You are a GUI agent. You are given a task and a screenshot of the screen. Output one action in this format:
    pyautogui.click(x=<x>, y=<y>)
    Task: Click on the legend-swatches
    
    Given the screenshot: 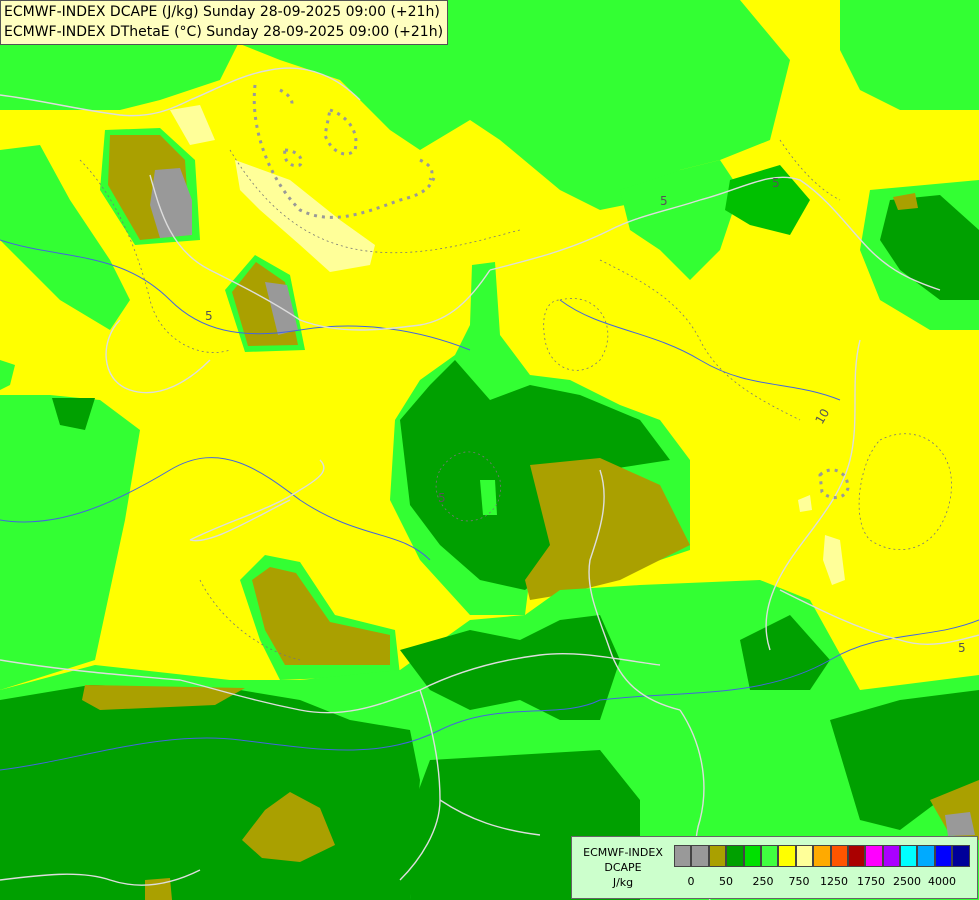 What is the action you would take?
    pyautogui.click(x=822, y=856)
    